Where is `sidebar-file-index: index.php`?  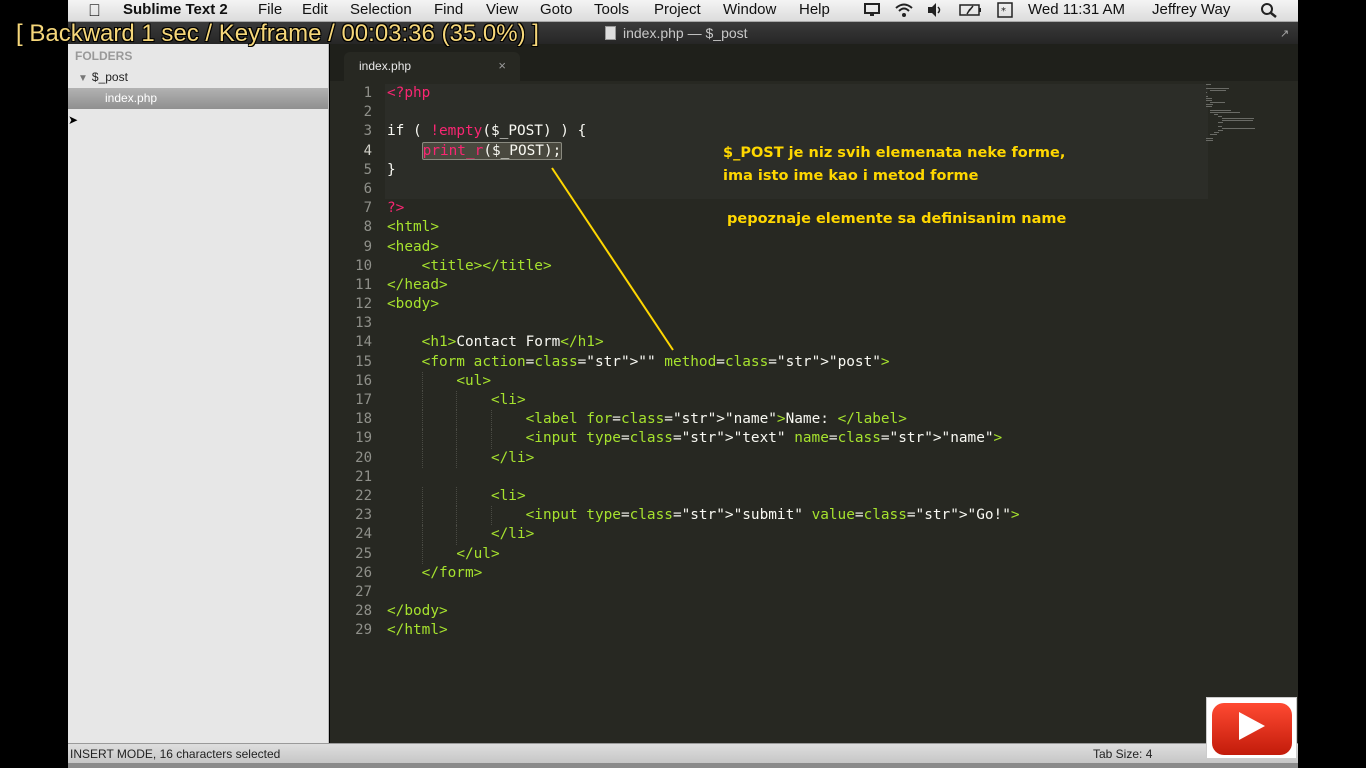
sidebar-file-index: index.php is located at coordinates (198, 98).